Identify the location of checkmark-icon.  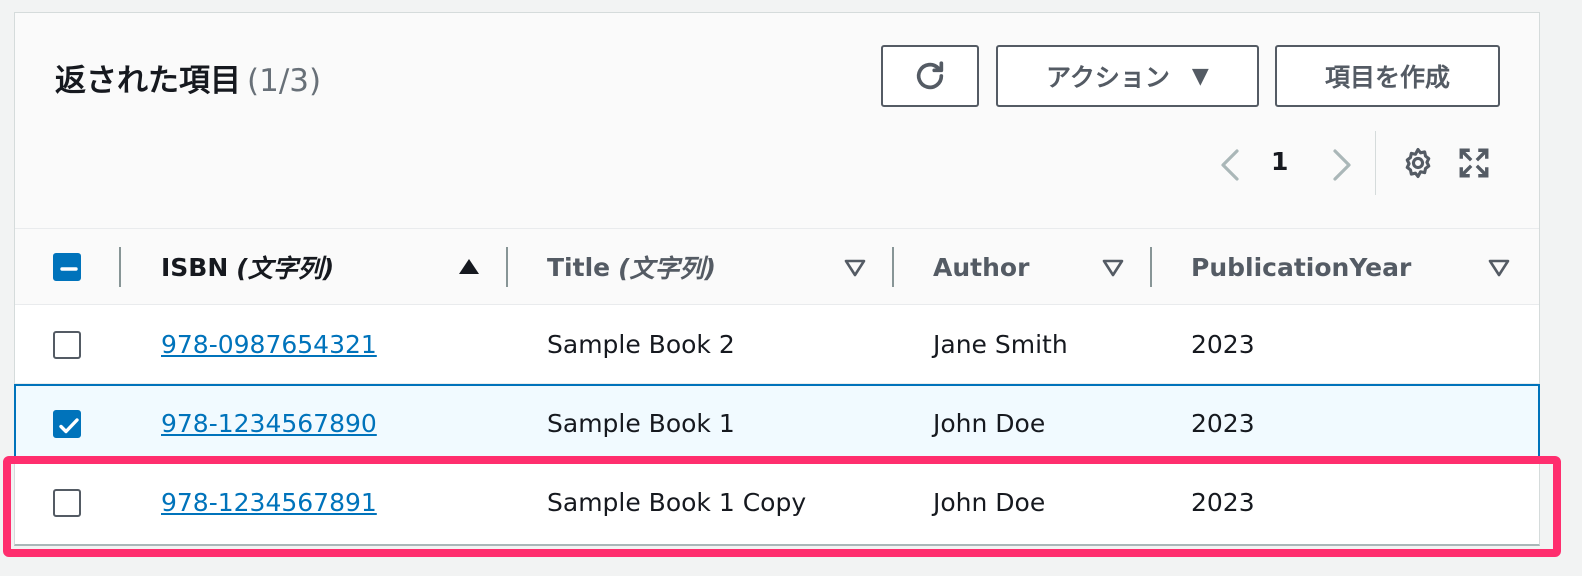
(69, 426).